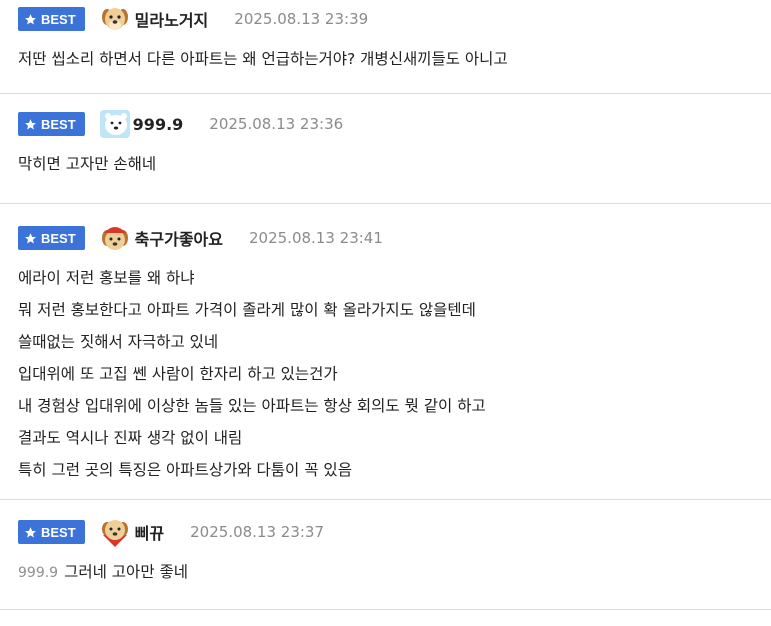  What do you see at coordinates (247, 310) in the screenshot?
I see `comment-line: 뭐 저런 홍보한다고 아파트 가격이 졸라게 많이 확 올라가지도 않을텐데` at bounding box center [247, 310].